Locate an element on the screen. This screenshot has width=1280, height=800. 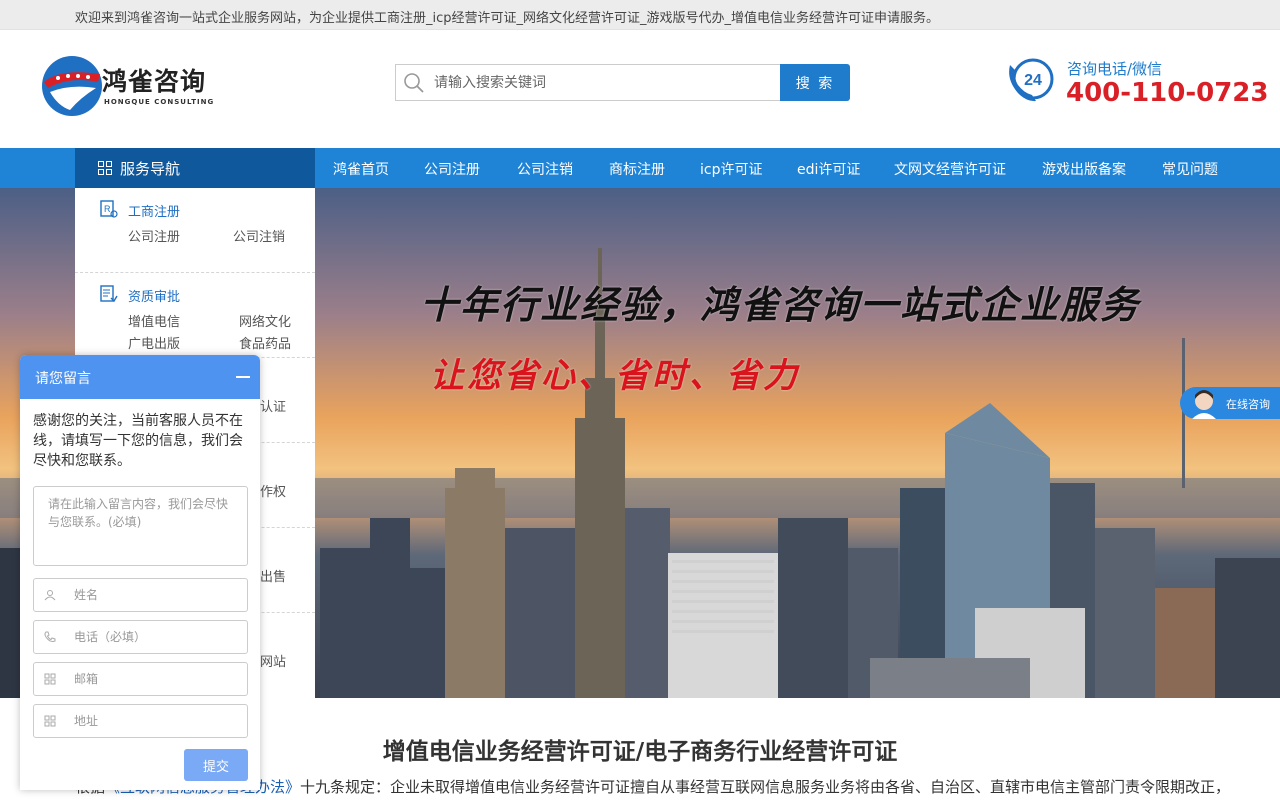
phone-24h-icon: 24 is located at coordinates (1031, 80).